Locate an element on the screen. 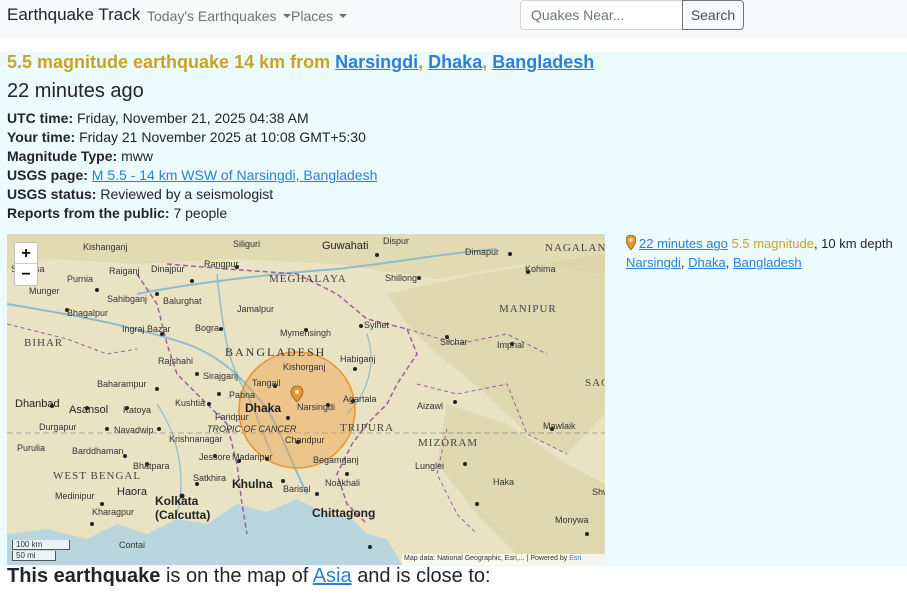 The width and height of the screenshot is (907, 600). svg-text: MIZORAM is located at coordinates (448, 443).